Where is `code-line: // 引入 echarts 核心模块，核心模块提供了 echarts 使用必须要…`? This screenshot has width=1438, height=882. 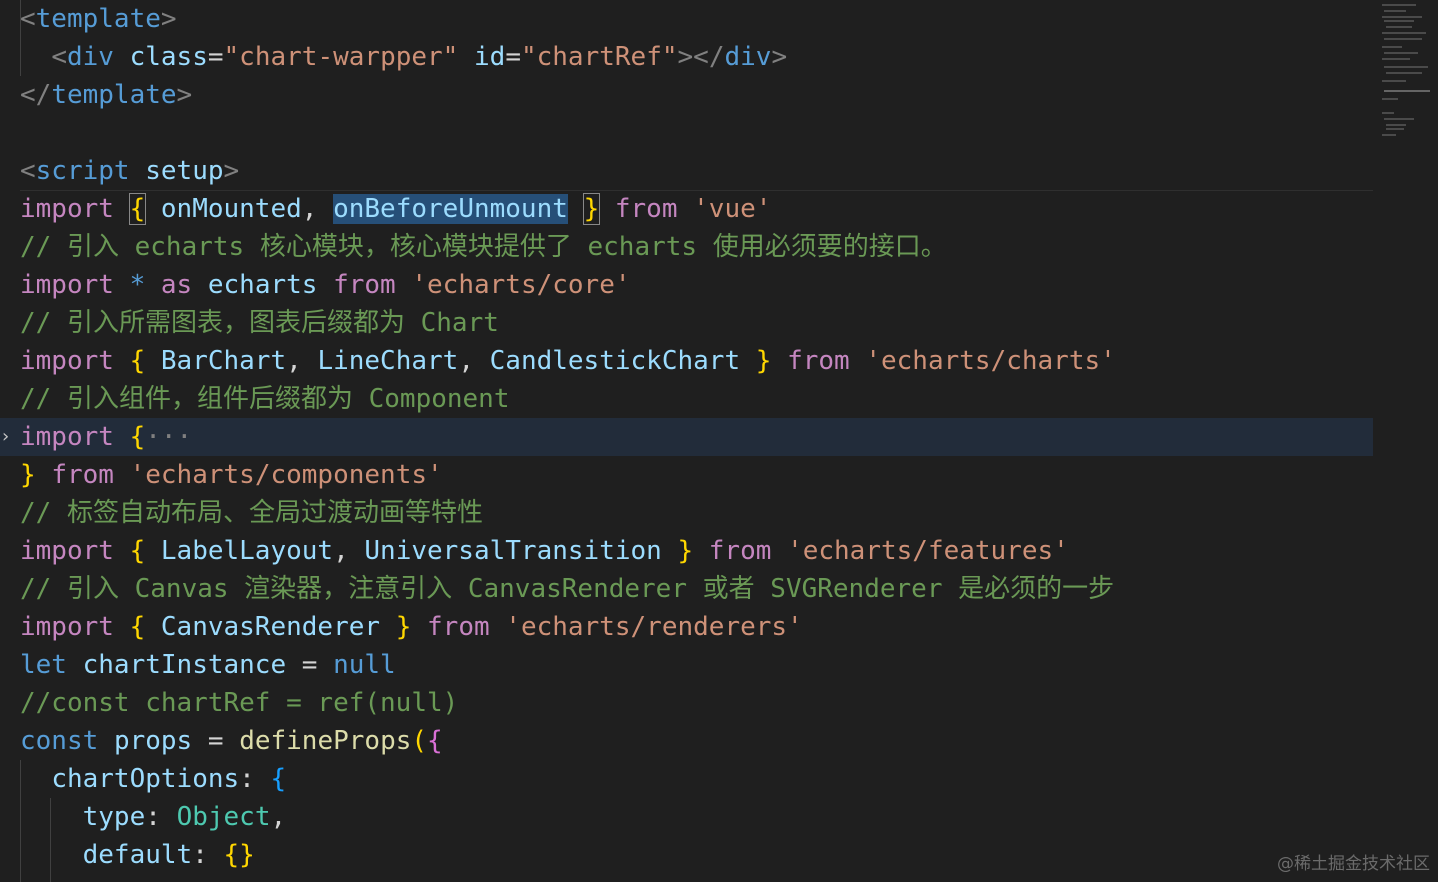 code-line: // 引入 echarts 核心模块，核心模块提供了 echarts 使用必须要… is located at coordinates (483, 247).